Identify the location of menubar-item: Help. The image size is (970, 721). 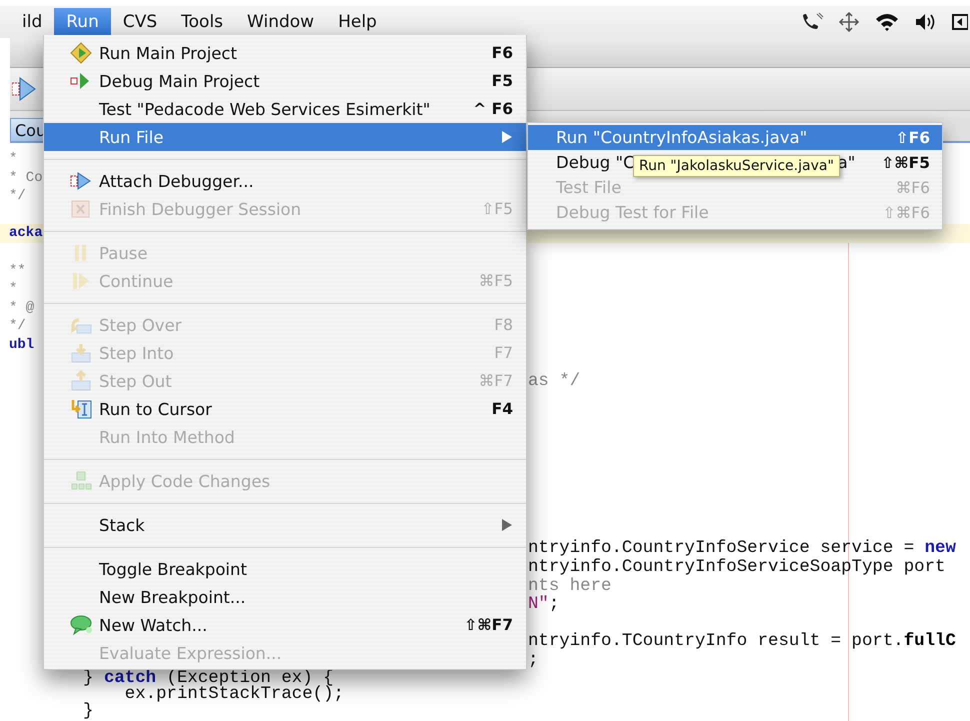
(357, 22).